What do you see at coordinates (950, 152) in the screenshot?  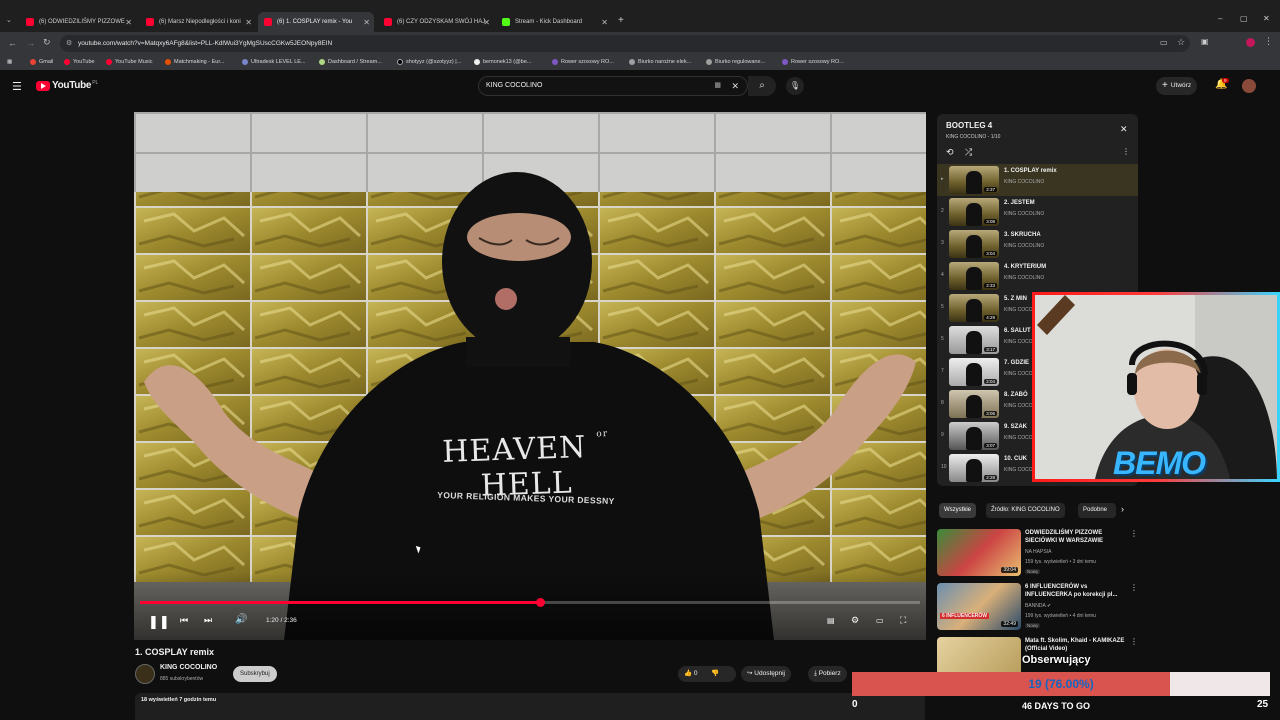 I see `loop-icon: ⟲` at bounding box center [950, 152].